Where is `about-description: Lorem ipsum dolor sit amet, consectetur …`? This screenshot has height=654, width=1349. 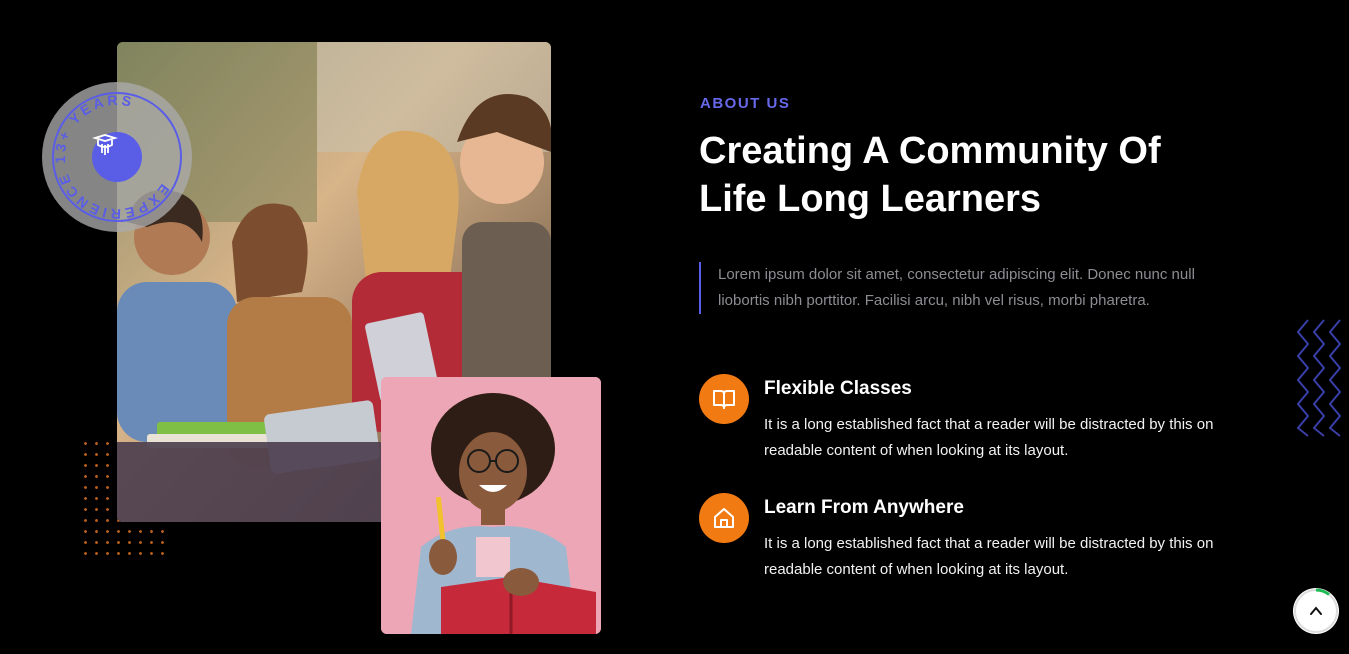
about-description: Lorem ipsum dolor sit amet, consectetur … is located at coordinates (969, 288).